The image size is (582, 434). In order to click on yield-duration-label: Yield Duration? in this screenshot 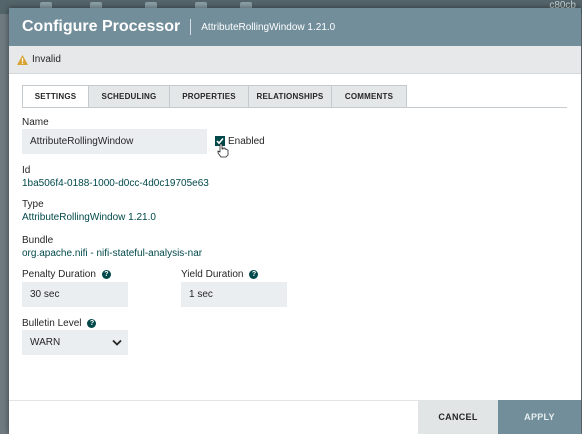, I will do `click(220, 274)`.